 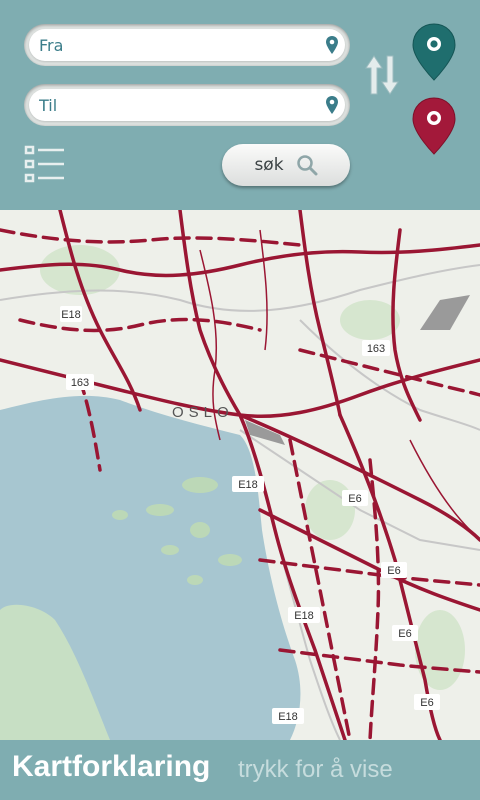 What do you see at coordinates (434, 52) in the screenshot?
I see `from-marker-icon` at bounding box center [434, 52].